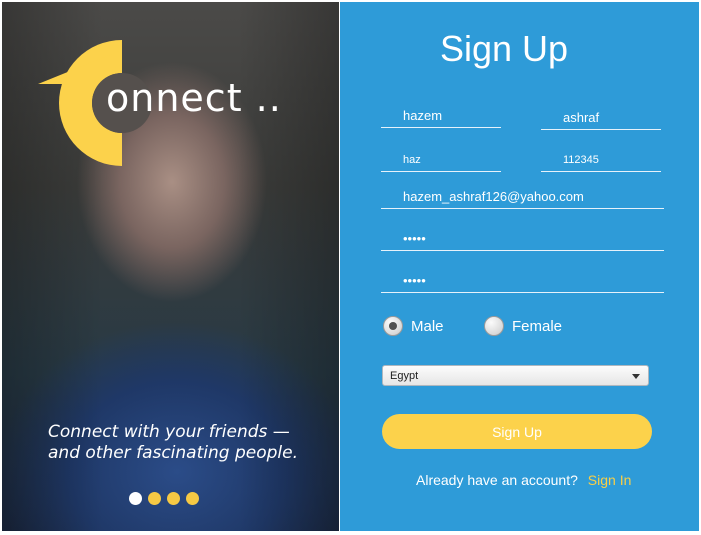  What do you see at coordinates (610, 480) in the screenshot?
I see `sign-in-link: Sign In` at bounding box center [610, 480].